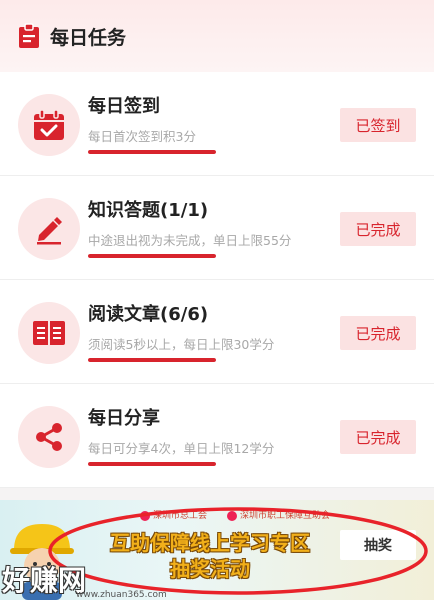 The image size is (434, 600). I want to click on org-logo-mutual-aid: 深圳市职工保障互助会, so click(278, 514).